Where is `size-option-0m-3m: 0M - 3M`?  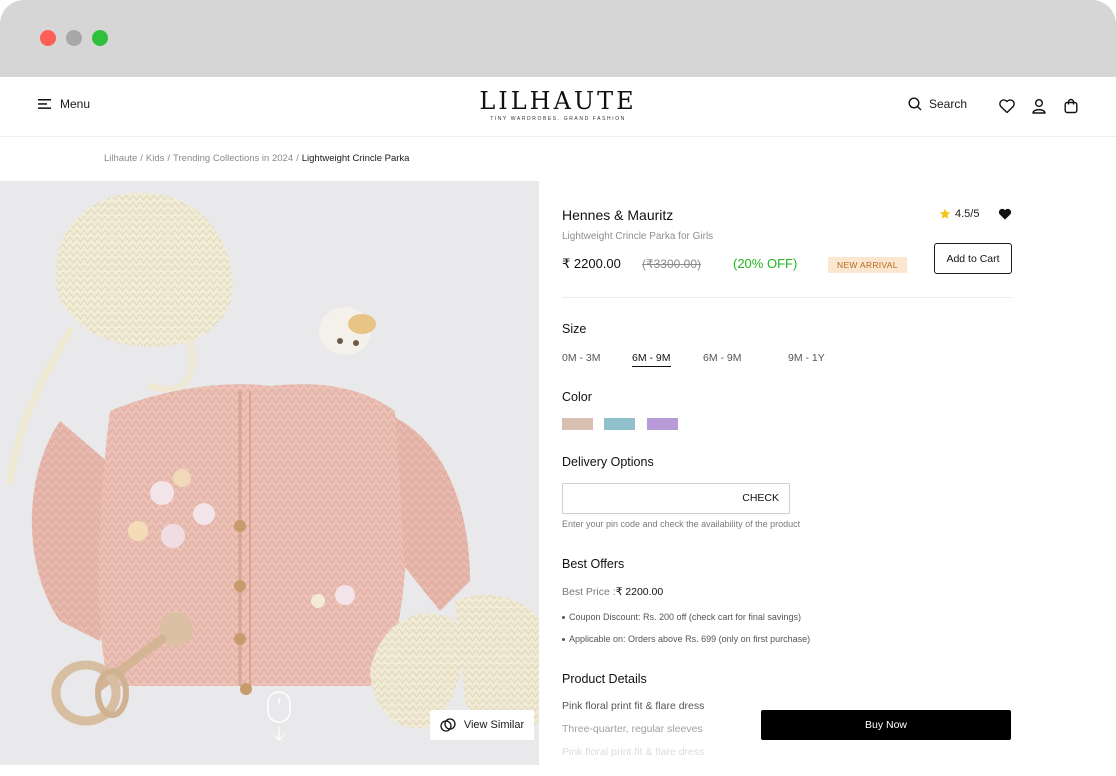
size-option-0m-3m: 0M - 3M is located at coordinates (597, 360).